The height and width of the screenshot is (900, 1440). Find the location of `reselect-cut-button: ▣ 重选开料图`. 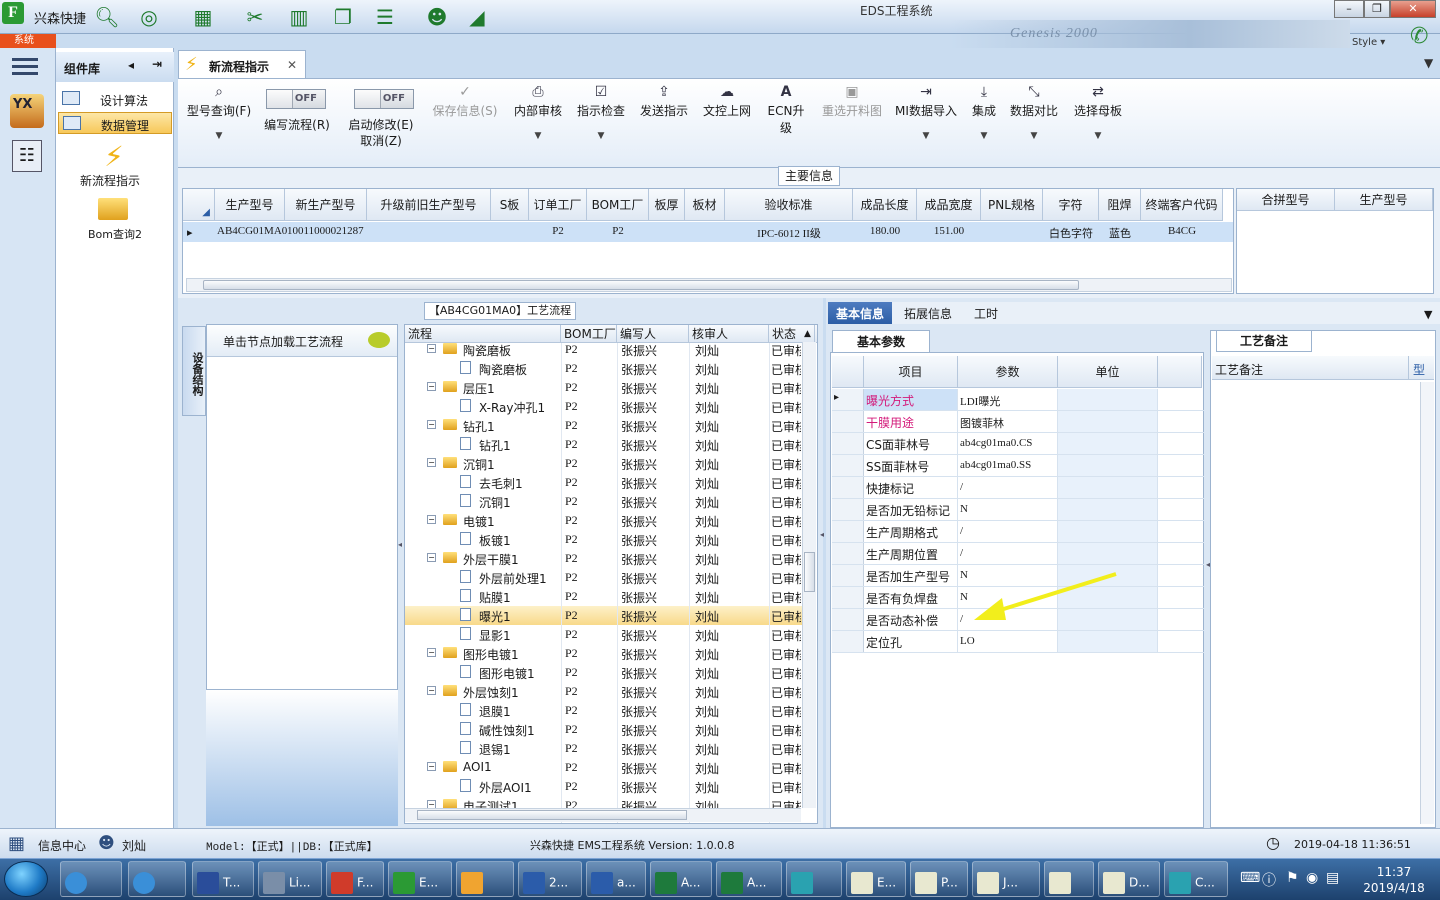

reselect-cut-button: ▣ 重选开料图 is located at coordinates (852, 101).